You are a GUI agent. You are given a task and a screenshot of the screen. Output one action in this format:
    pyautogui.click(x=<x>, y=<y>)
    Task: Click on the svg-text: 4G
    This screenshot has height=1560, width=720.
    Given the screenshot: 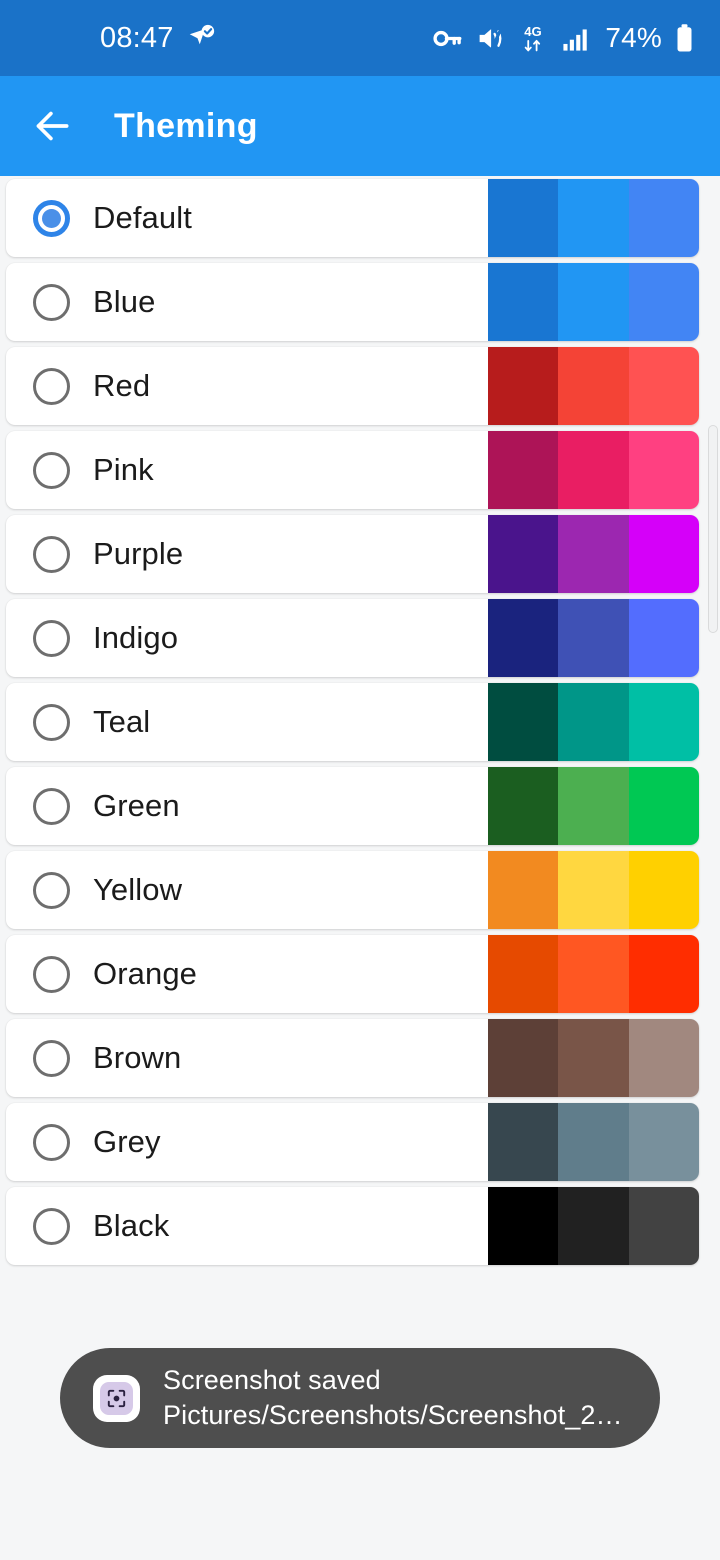 What is the action you would take?
    pyautogui.click(x=534, y=31)
    